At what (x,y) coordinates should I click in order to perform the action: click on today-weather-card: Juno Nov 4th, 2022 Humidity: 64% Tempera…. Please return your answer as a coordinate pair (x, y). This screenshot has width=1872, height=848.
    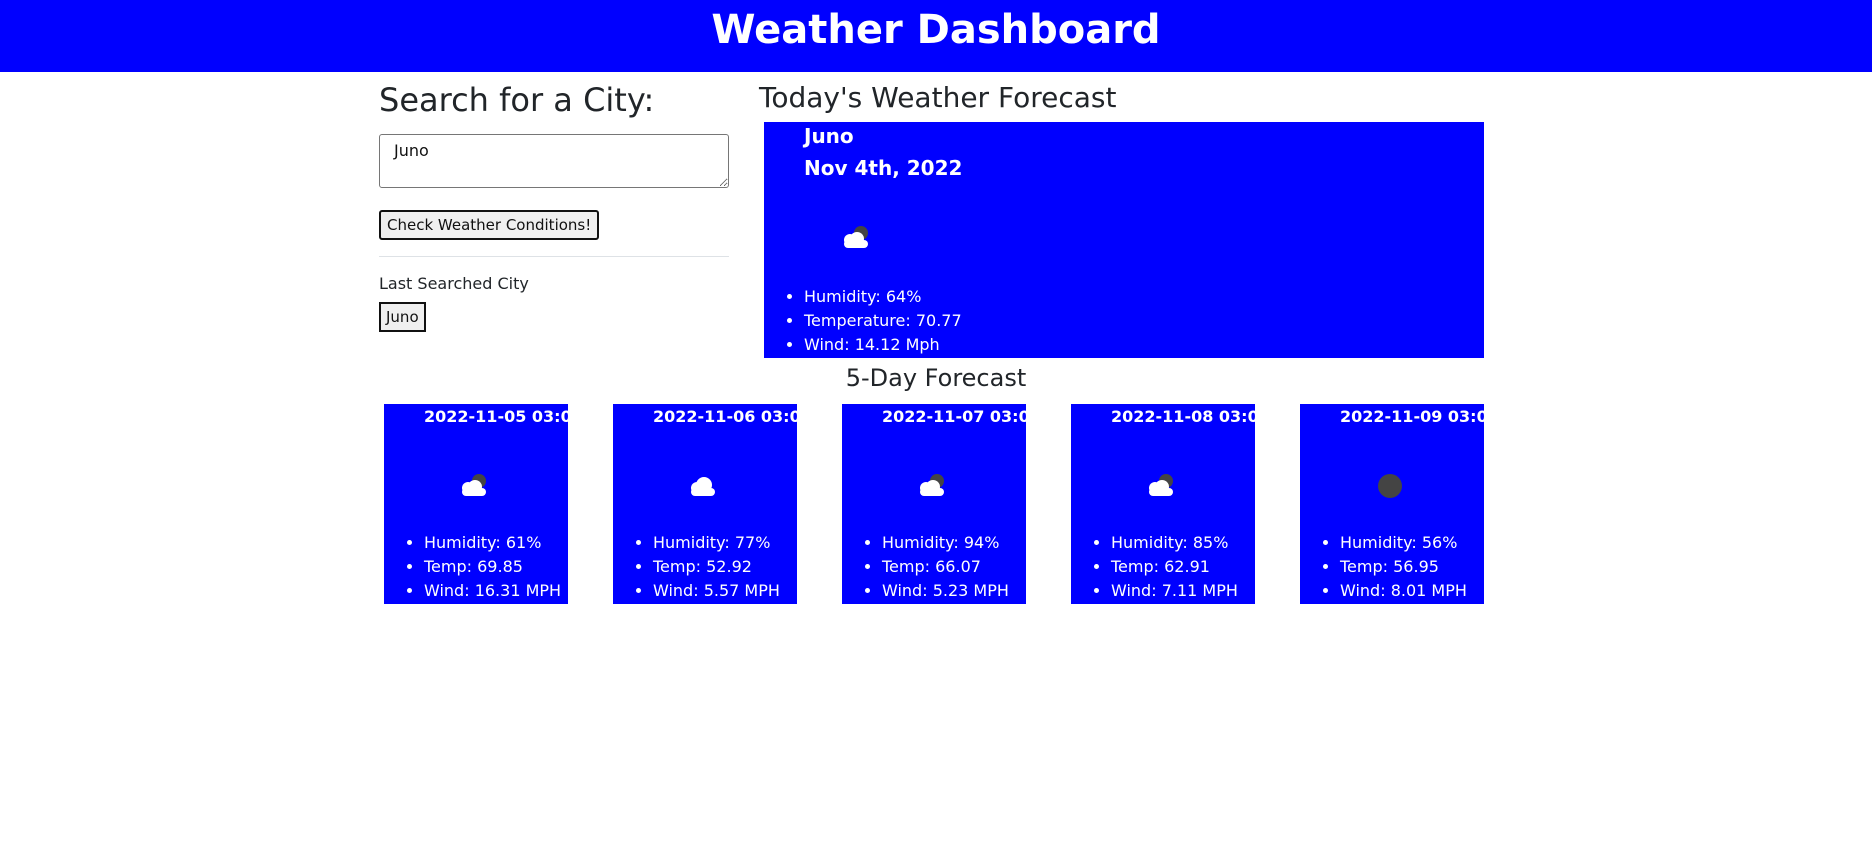
    Looking at the image, I should click on (1124, 240).